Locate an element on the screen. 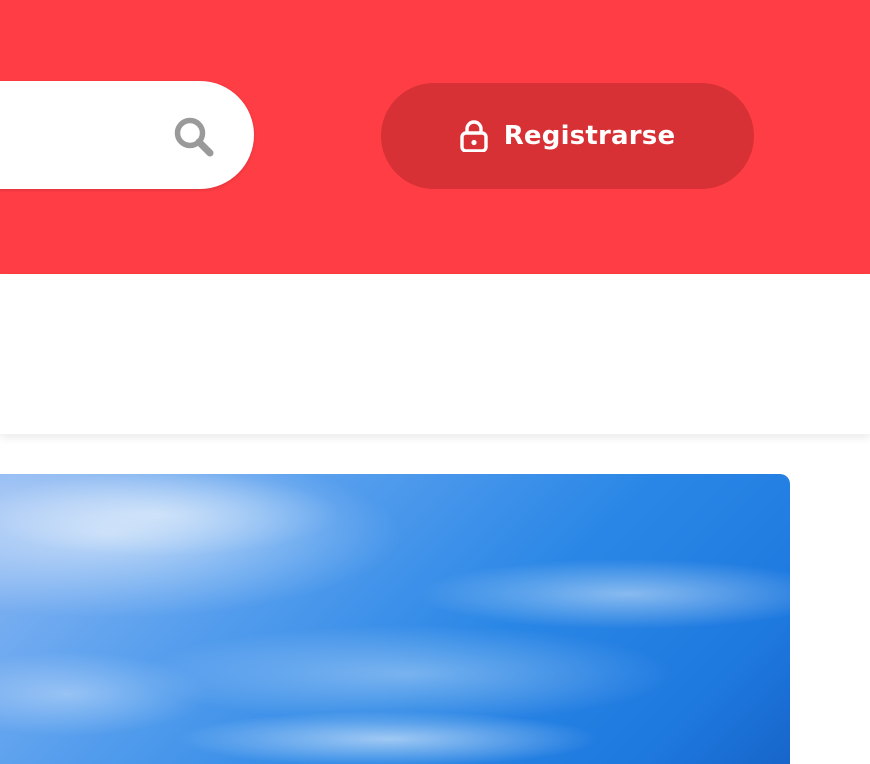  search-box is located at coordinates (127, 135).